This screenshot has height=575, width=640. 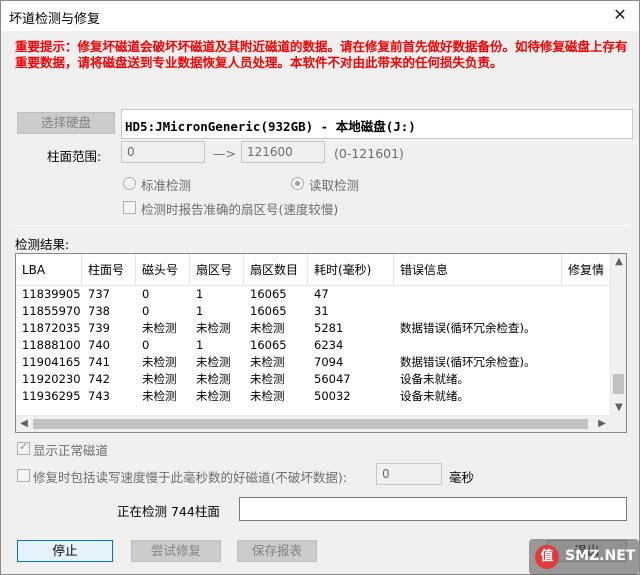 What do you see at coordinates (74, 156) in the screenshot?
I see `cylinder-range-label: 柱面范围:` at bounding box center [74, 156].